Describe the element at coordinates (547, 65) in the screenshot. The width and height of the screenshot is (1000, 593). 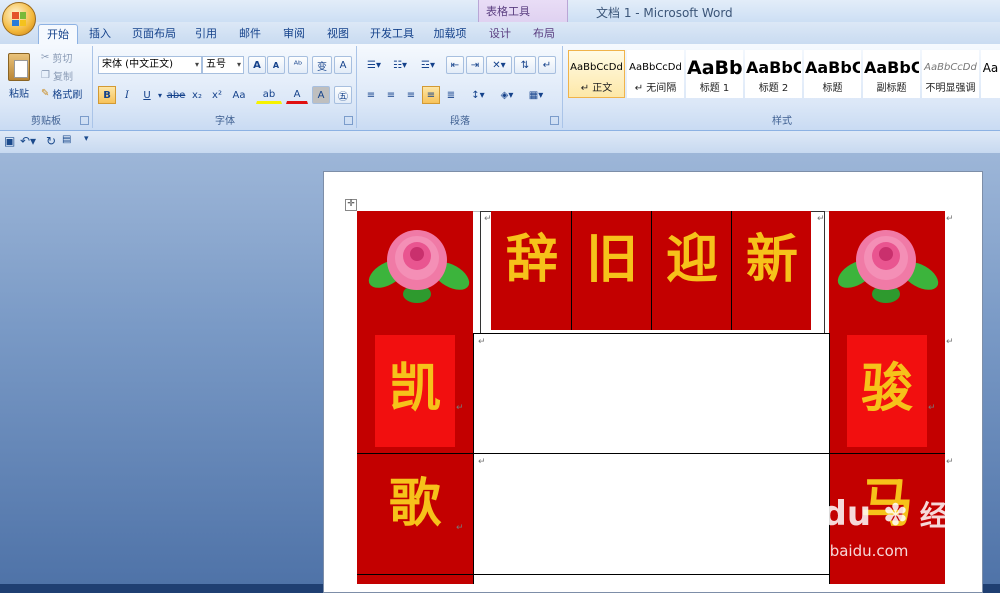
I see `show-marks-icon: ↵` at that location.